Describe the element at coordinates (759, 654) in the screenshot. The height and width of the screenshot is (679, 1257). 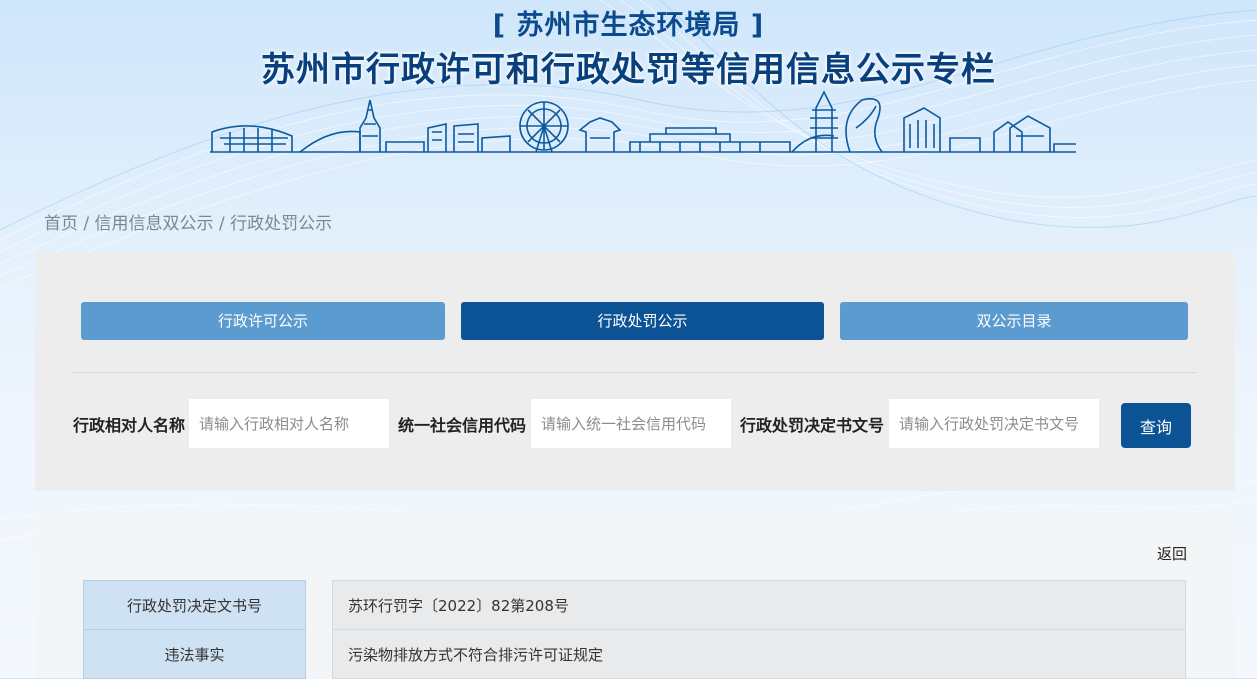
I see `row-value-violation-fact: 污染物排放方式不符合排污许可证规定` at that location.